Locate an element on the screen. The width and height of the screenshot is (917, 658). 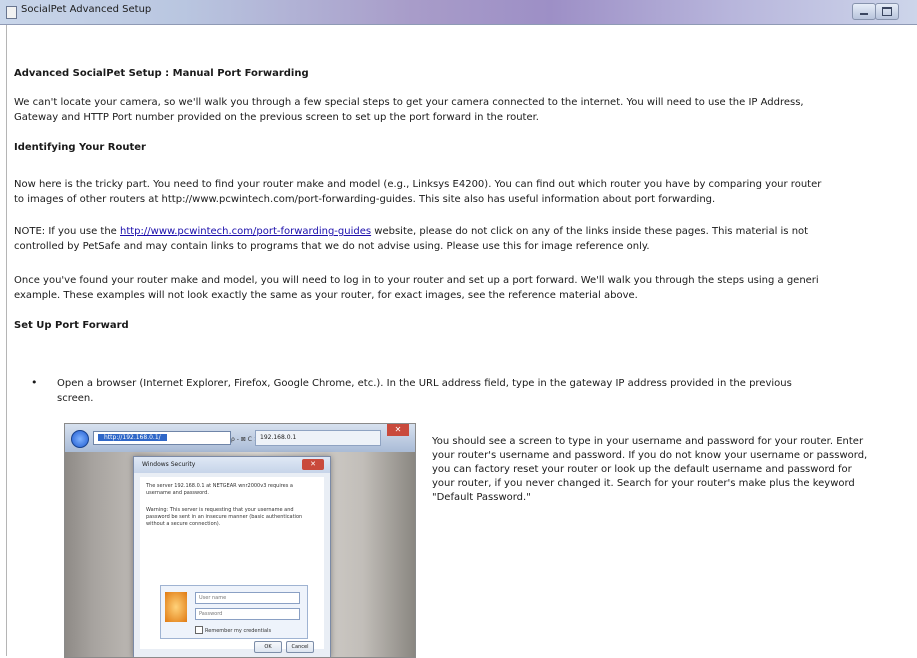
remember-checkbox is located at coordinates (199, 630).